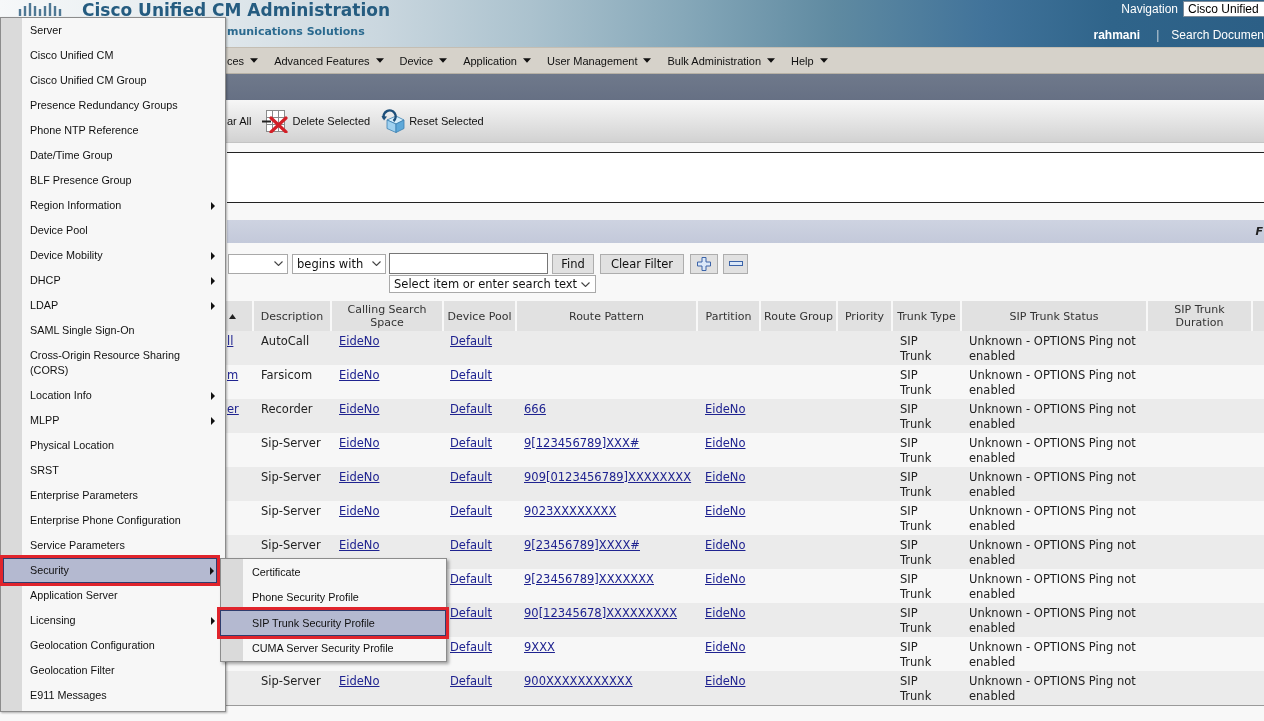 The height and width of the screenshot is (721, 1264). Describe the element at coordinates (110, 80) in the screenshot. I see `menu-item: Cisco Unified CM Group` at that location.